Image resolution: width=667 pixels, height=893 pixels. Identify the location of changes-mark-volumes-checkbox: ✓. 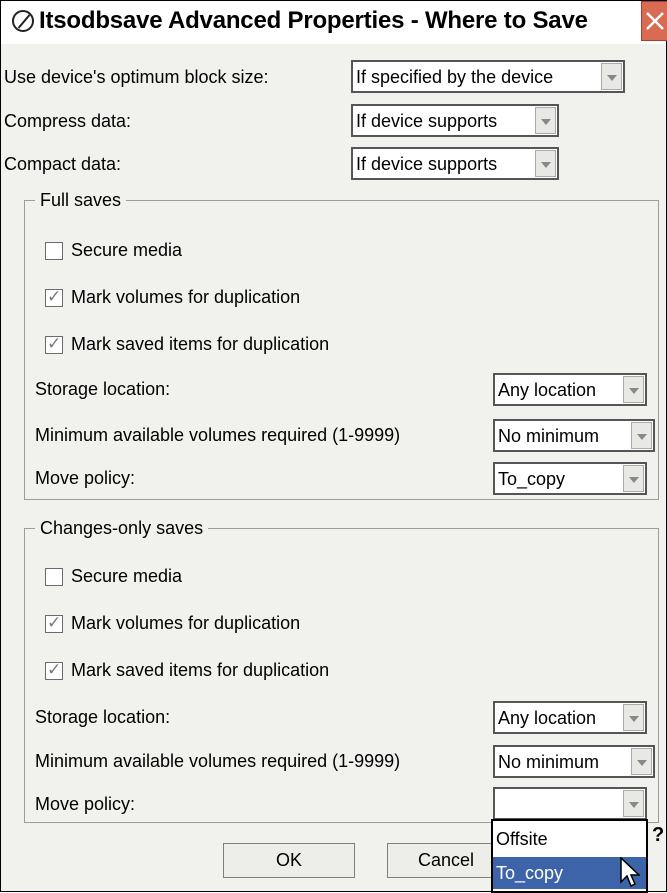
(54, 623).